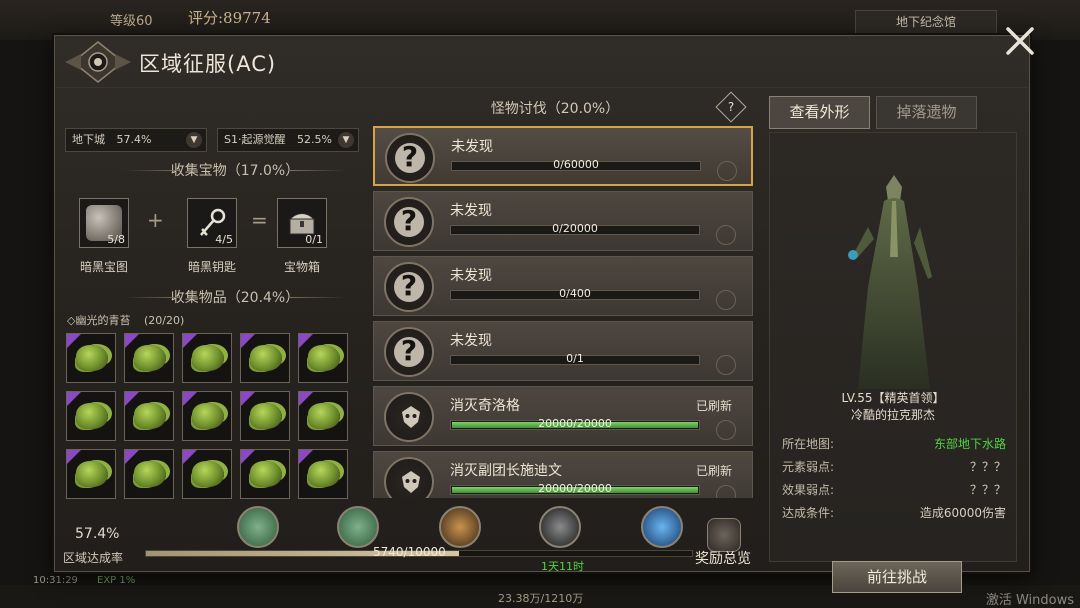  What do you see at coordinates (892, 415) in the screenshot?
I see `boss-name: 冷酷的拉克那杰` at bounding box center [892, 415].